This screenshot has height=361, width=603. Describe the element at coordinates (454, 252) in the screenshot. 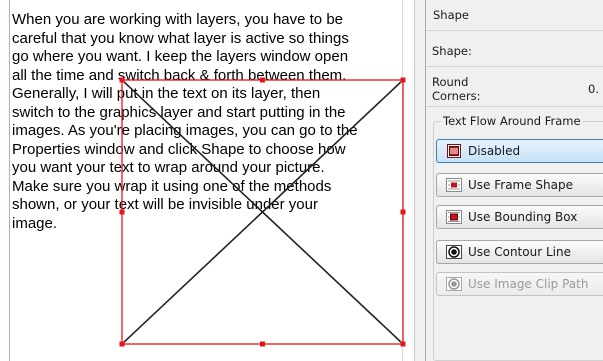

I see `contour-line-icon` at that location.